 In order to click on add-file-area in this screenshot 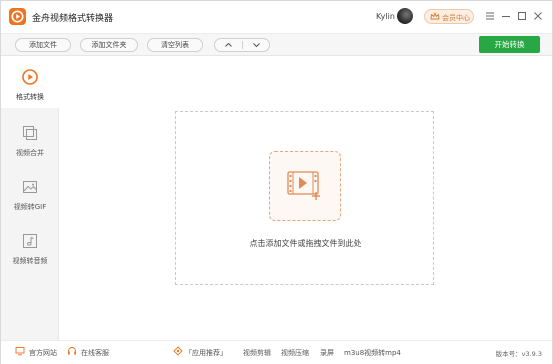, I will do `click(305, 186)`.